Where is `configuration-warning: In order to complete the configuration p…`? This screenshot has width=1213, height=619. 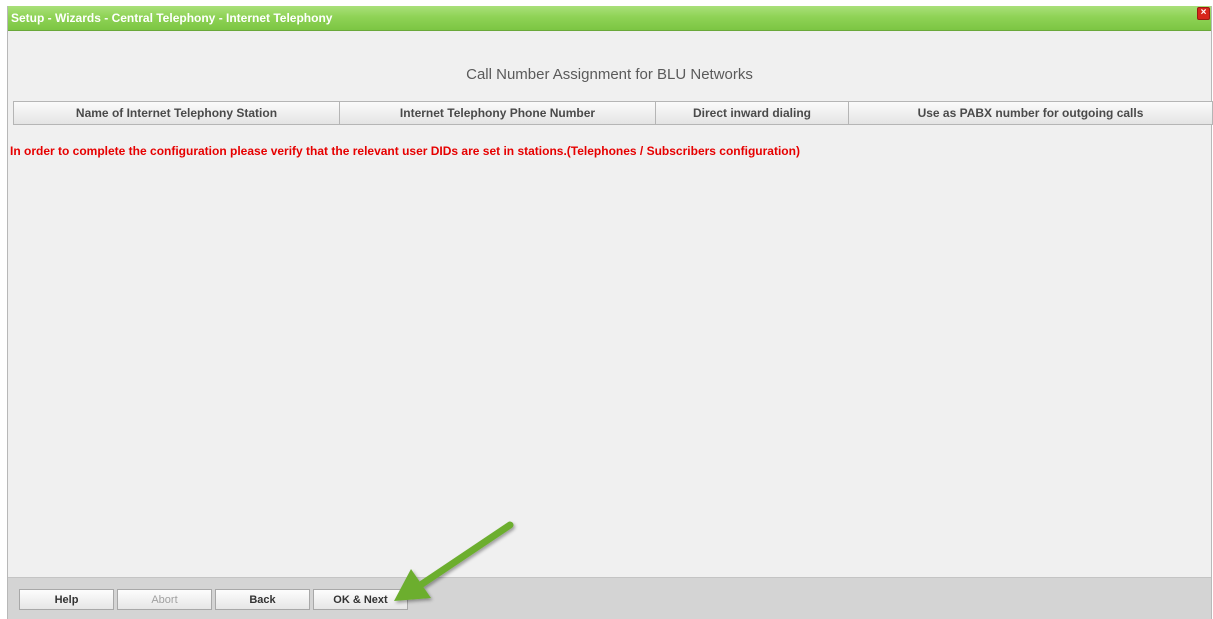 configuration-warning: In order to complete the configuration p… is located at coordinates (405, 151).